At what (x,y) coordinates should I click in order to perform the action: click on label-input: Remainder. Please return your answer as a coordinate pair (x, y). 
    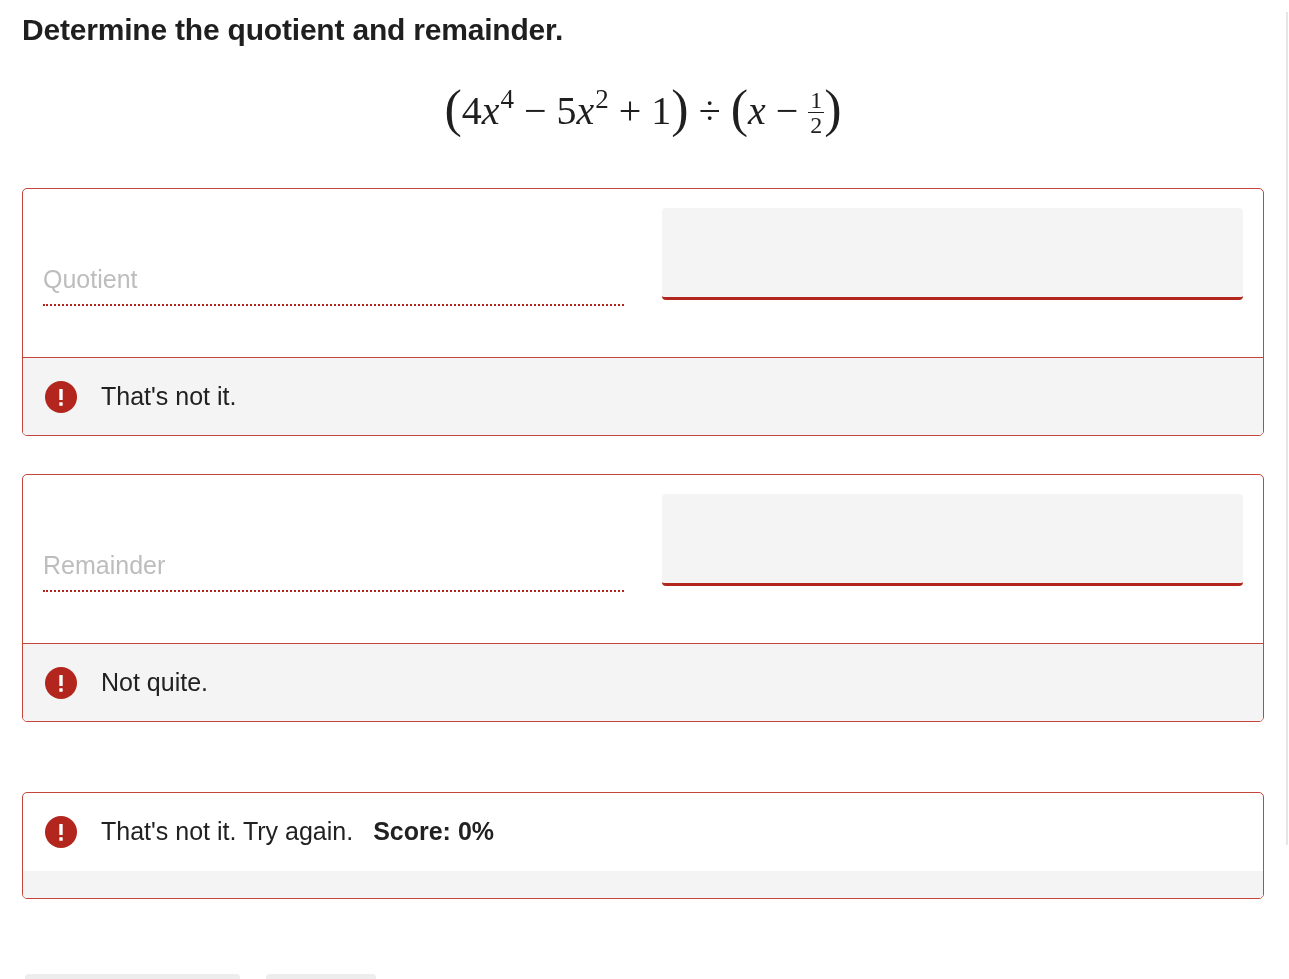
    Looking at the image, I should click on (333, 571).